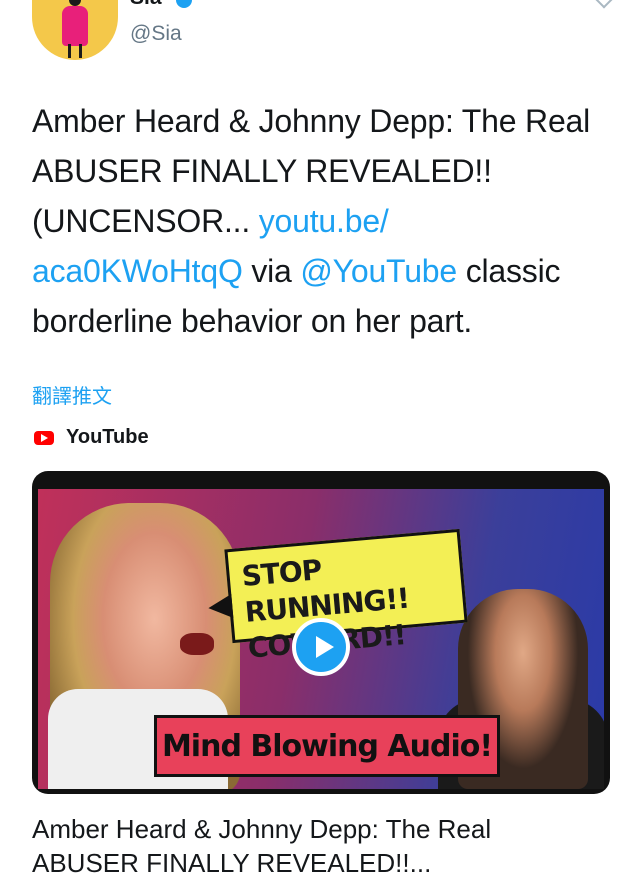 The image size is (640, 887). I want to click on card-title-line1: Amber Heard & Johnny Depp: The Real, so click(262, 829).